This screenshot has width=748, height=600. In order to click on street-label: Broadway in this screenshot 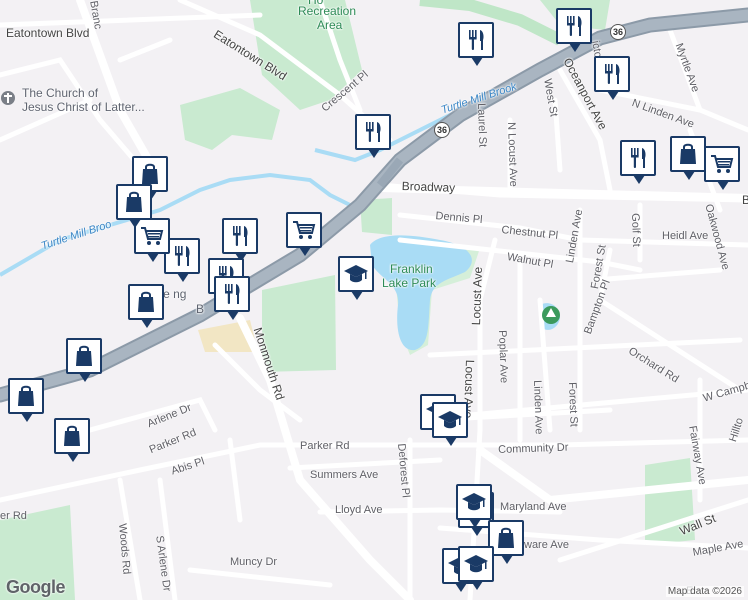, I will do `click(428, 187)`.